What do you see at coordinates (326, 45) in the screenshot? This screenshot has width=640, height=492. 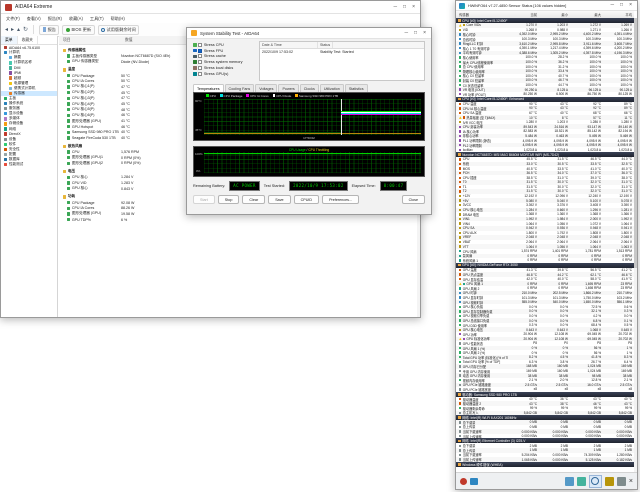 I see `event-column-header: Status` at bounding box center [326, 45].